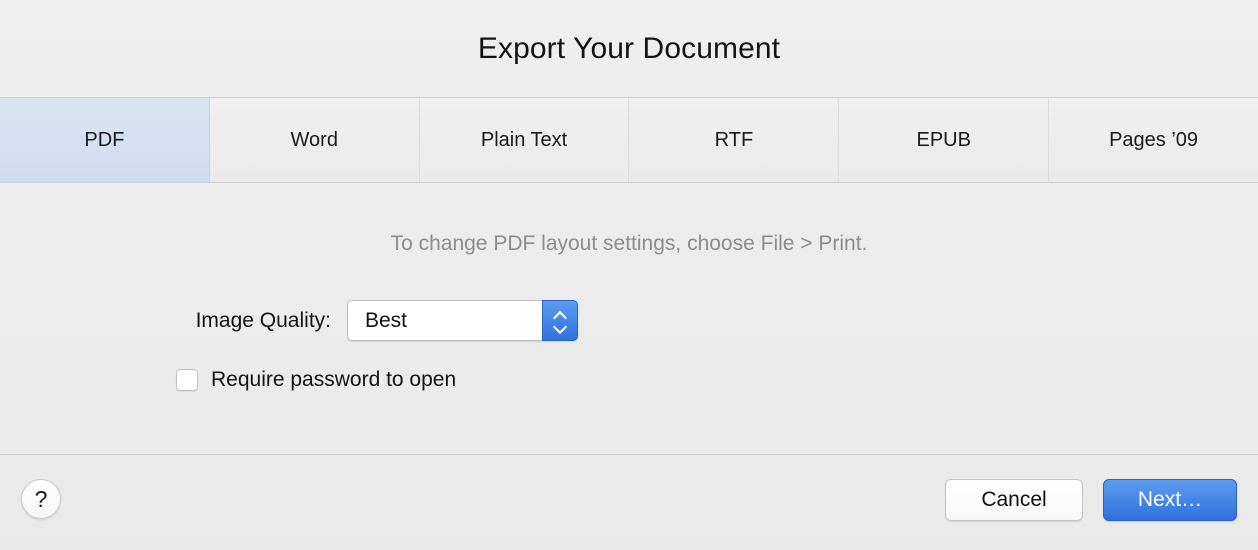 The height and width of the screenshot is (550, 1258). I want to click on tab-epub: EPUB, so click(944, 140).